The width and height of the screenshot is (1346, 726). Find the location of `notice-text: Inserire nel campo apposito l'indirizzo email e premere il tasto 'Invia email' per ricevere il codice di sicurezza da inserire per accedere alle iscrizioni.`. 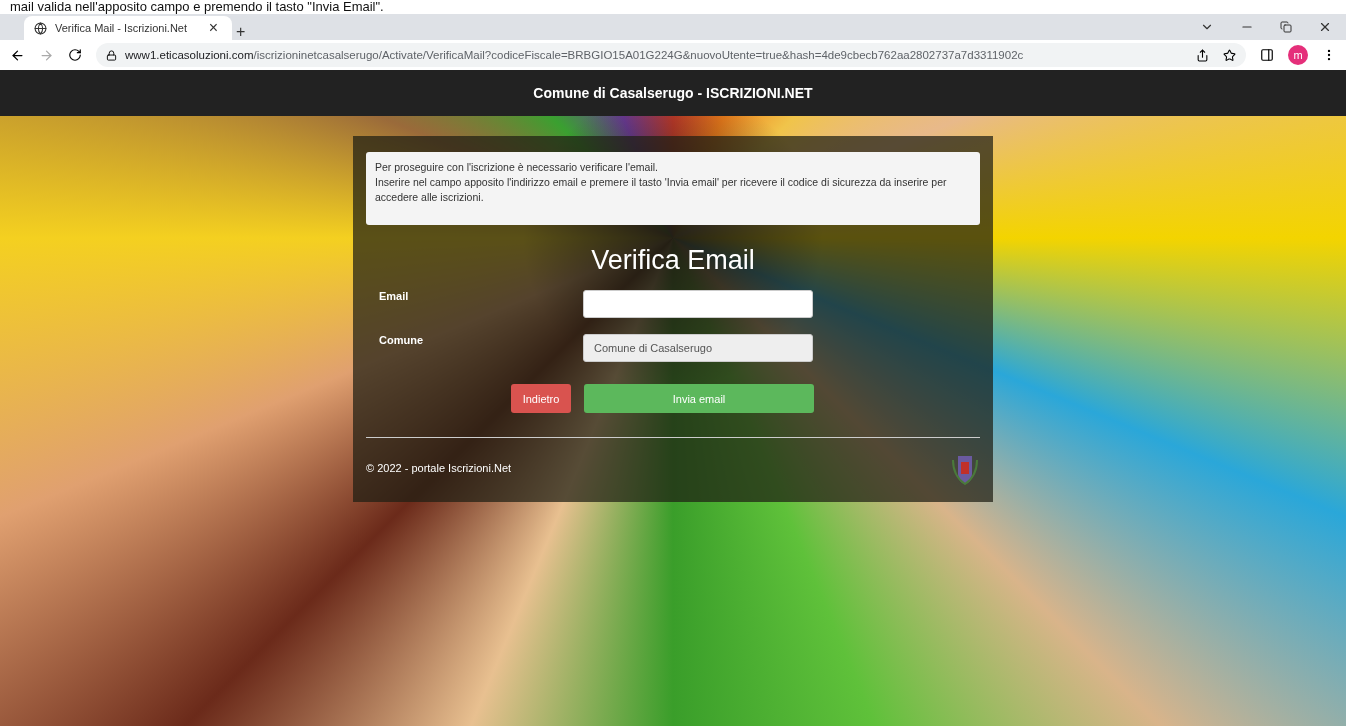

notice-text: Inserire nel campo apposito l'indirizzo email e premere il tasto 'Invia email' per ricevere il codice di sicurezza da inserire per accedere alle iscrizioni. is located at coordinates (661, 190).